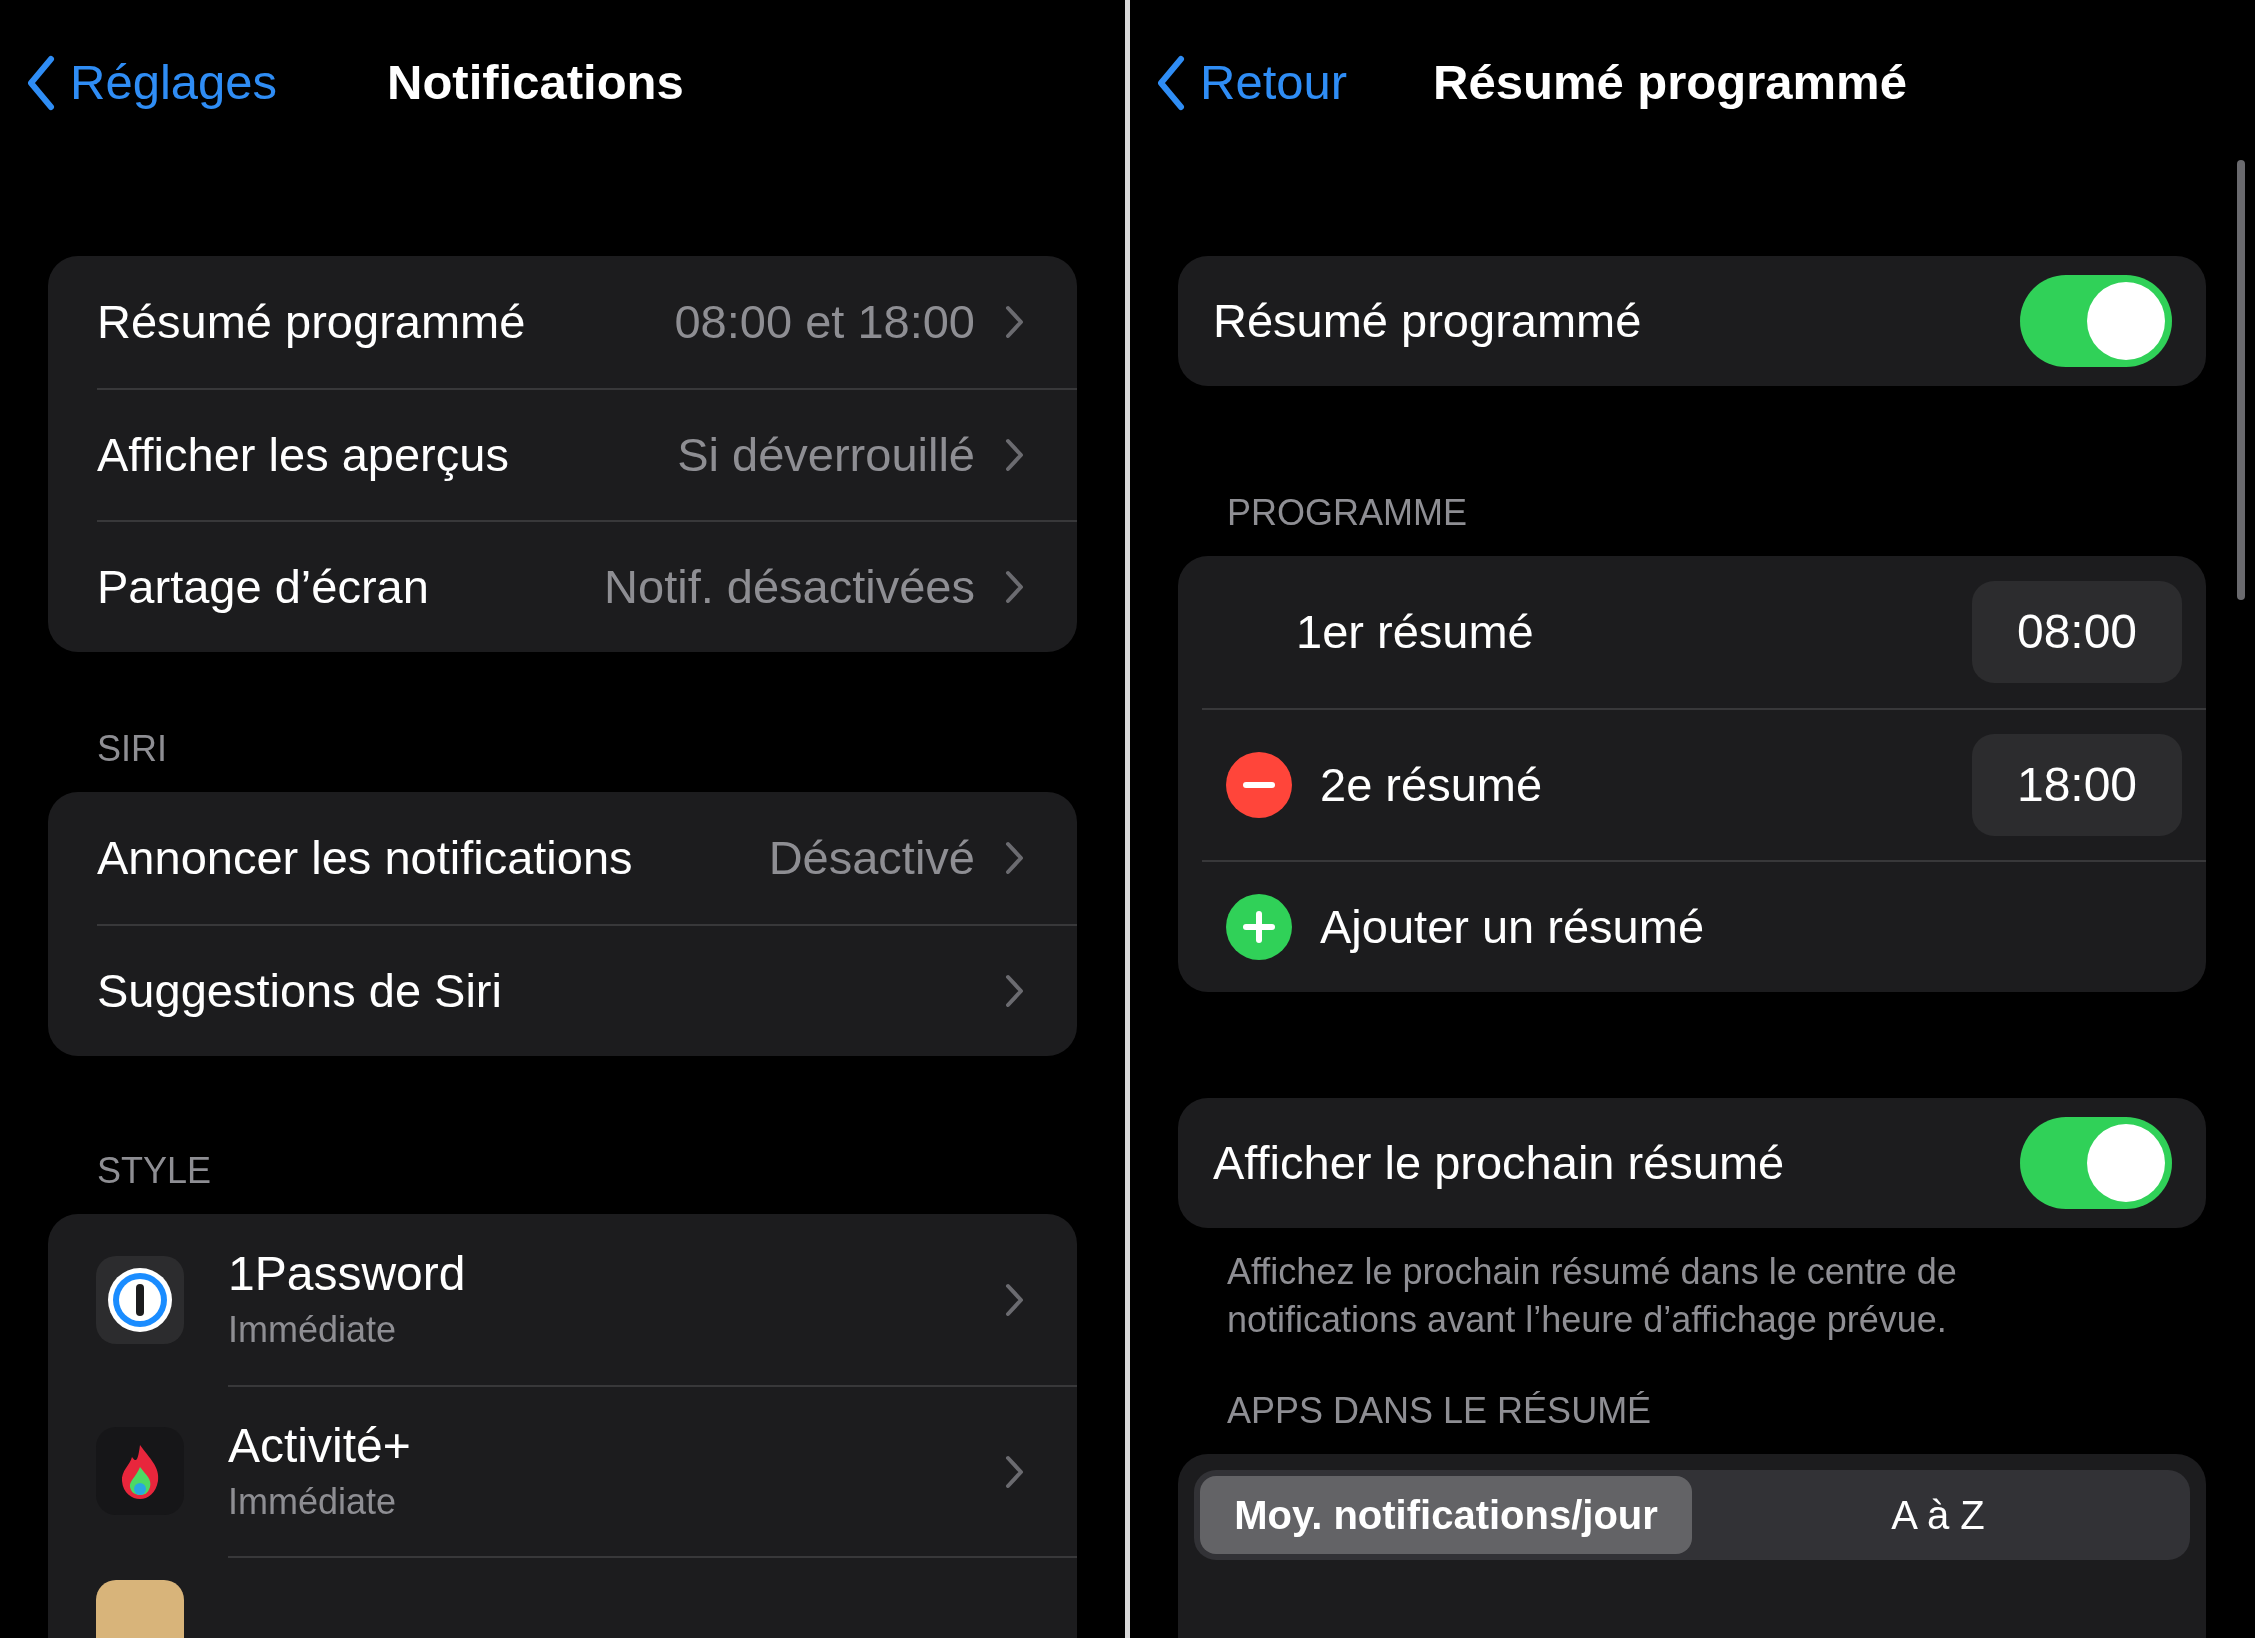 This screenshot has width=2255, height=1638. I want to click on row-label: 2e résumé, so click(1432, 784).